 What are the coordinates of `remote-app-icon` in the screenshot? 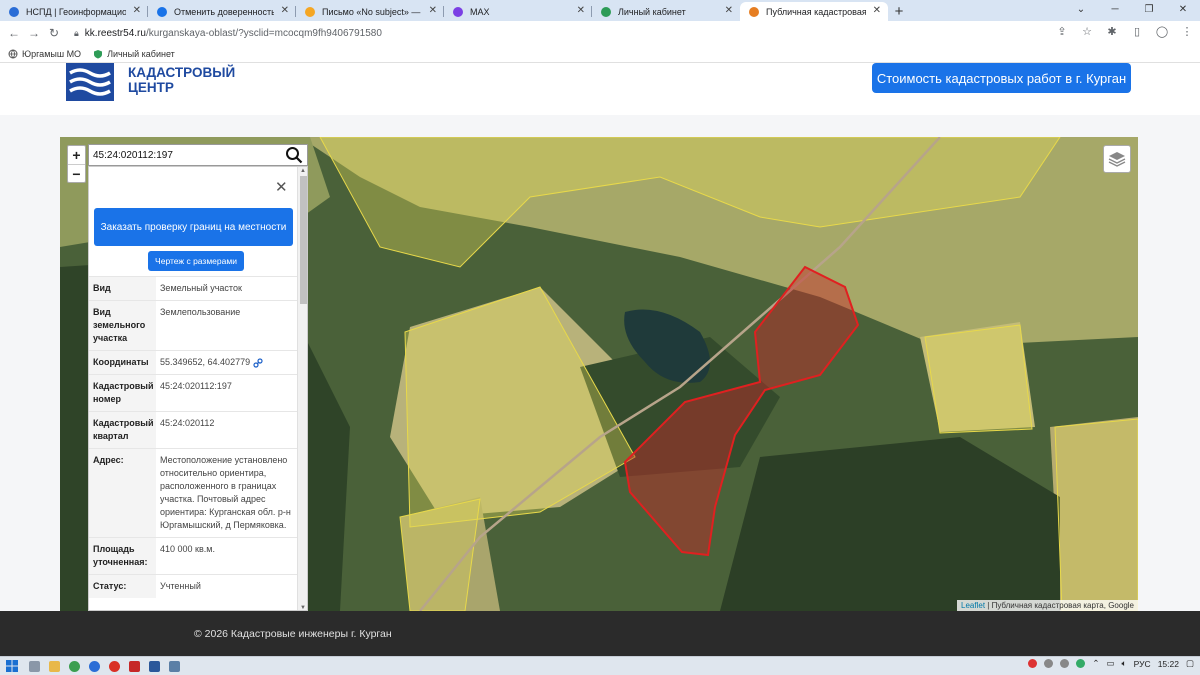 It's located at (174, 666).